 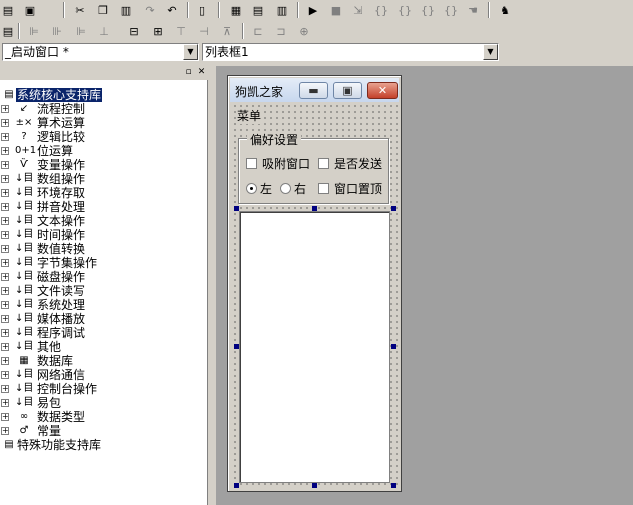 What do you see at coordinates (8, 10) in the screenshot?
I see `save-icon: ▤` at bounding box center [8, 10].